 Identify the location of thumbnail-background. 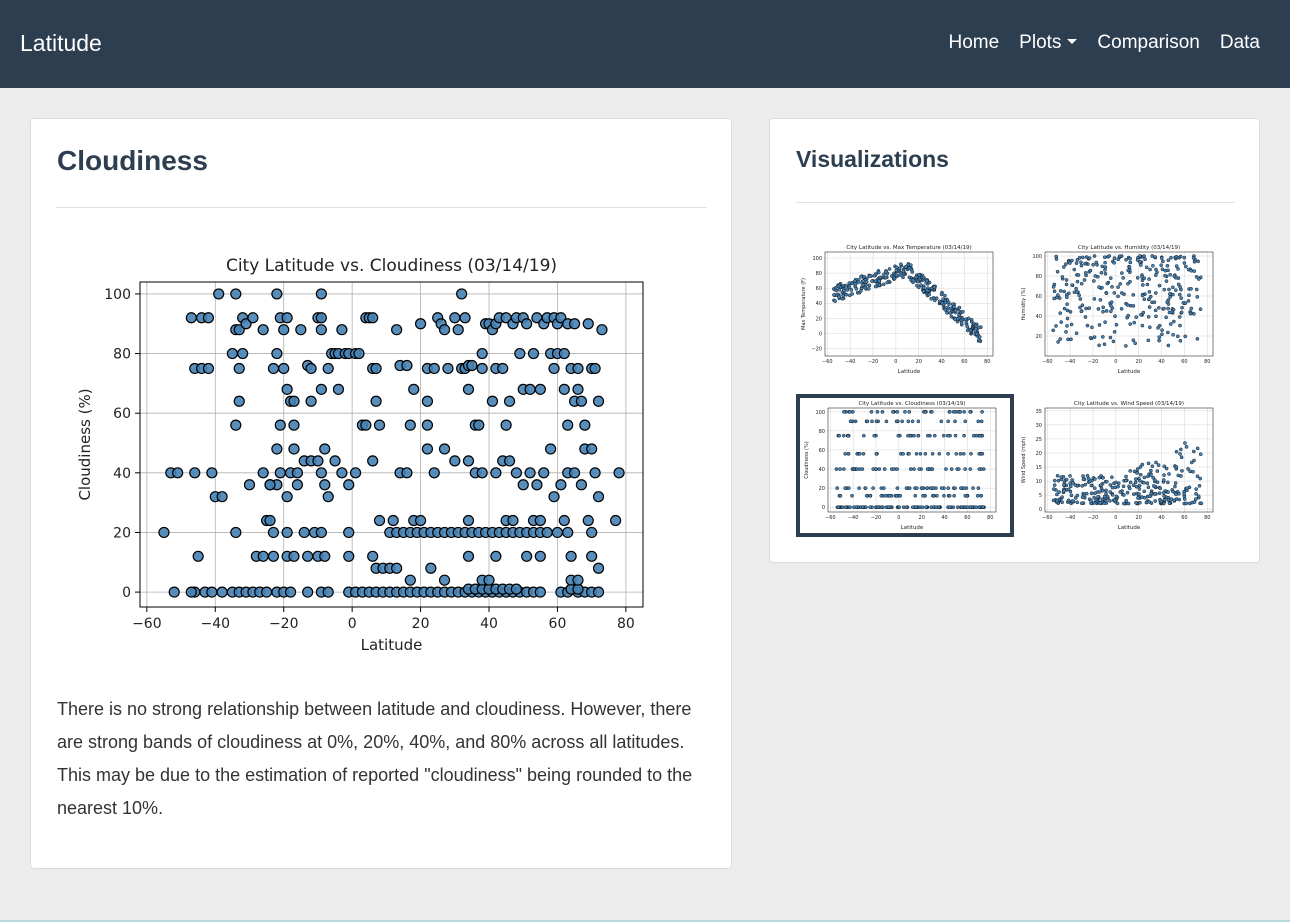
(1122, 465).